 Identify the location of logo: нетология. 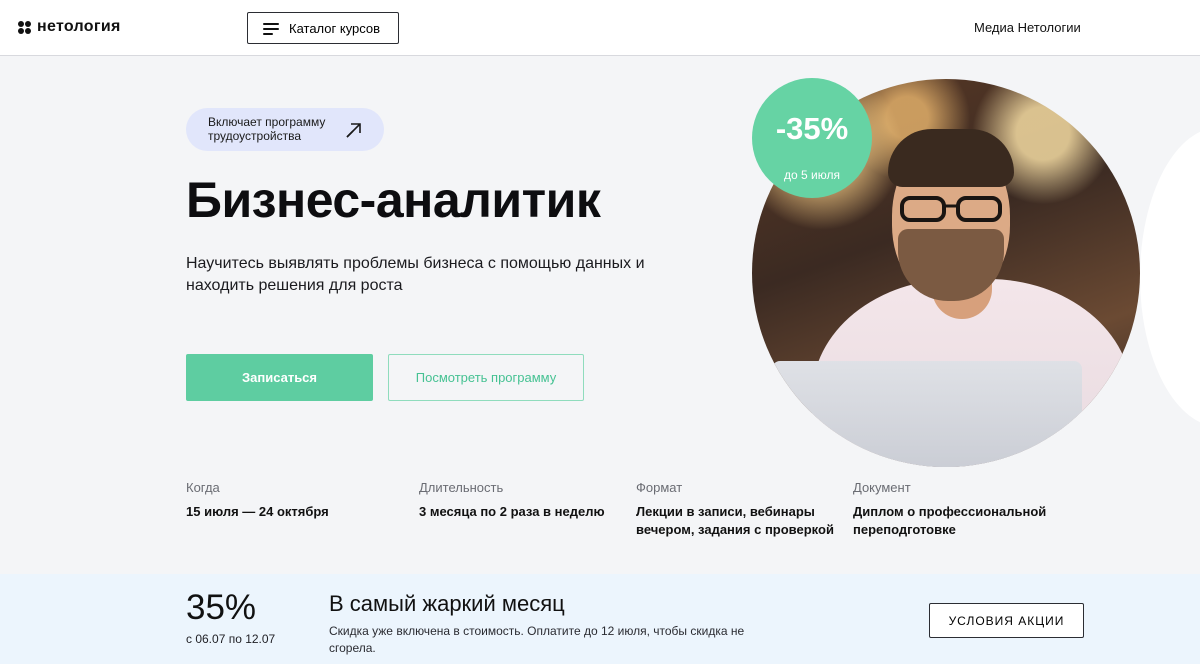
(69, 27).